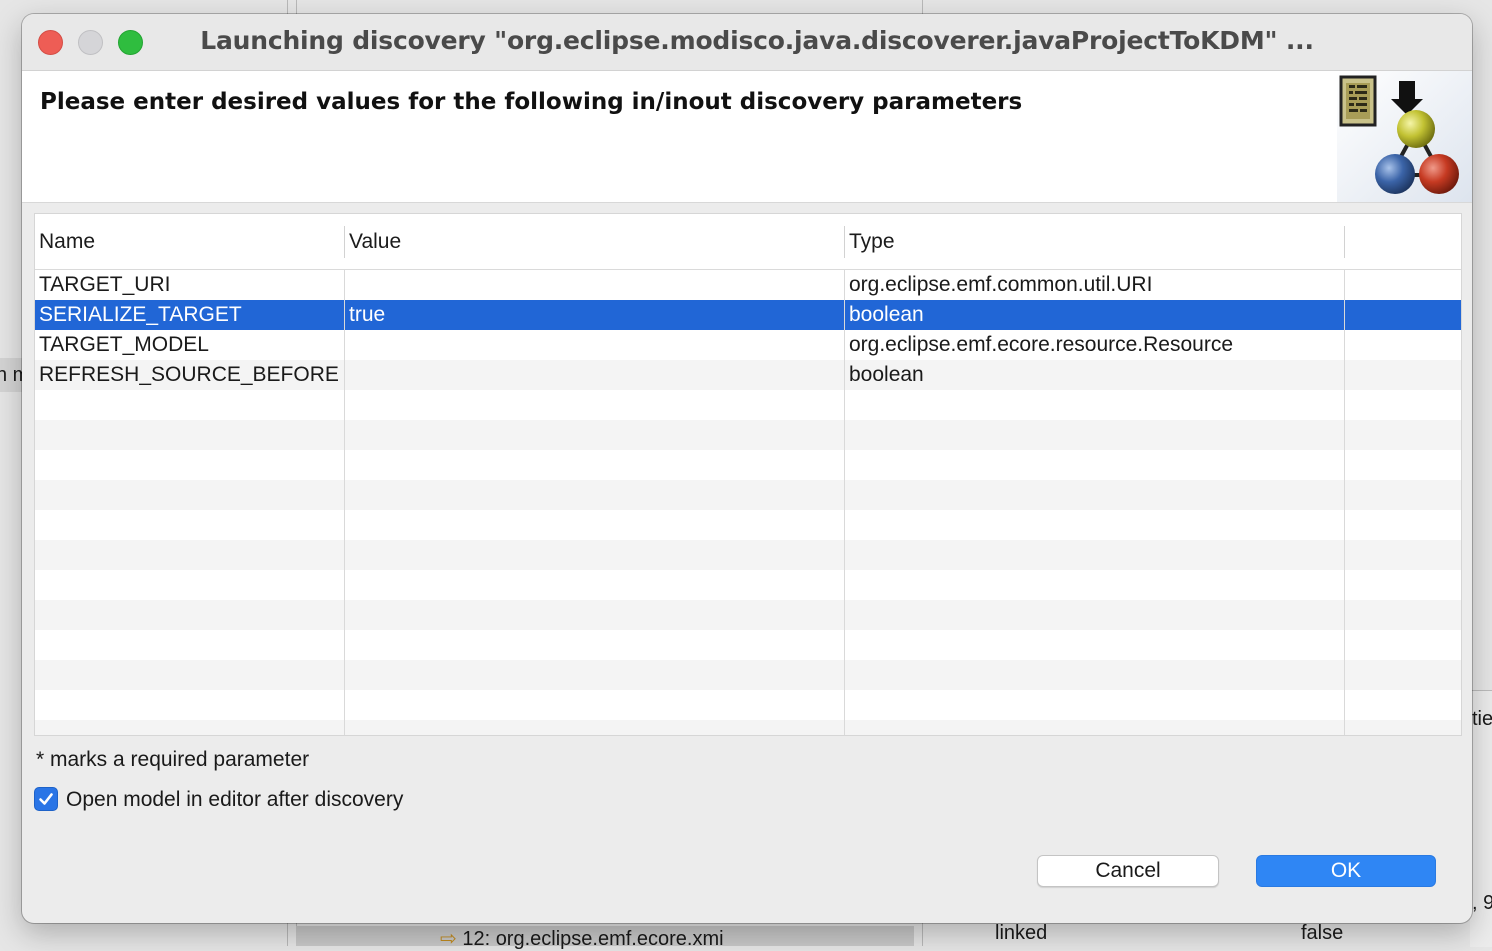 This screenshot has width=1492, height=951. I want to click on open-in-editor-label: Open model in editor after discovery, so click(234, 800).